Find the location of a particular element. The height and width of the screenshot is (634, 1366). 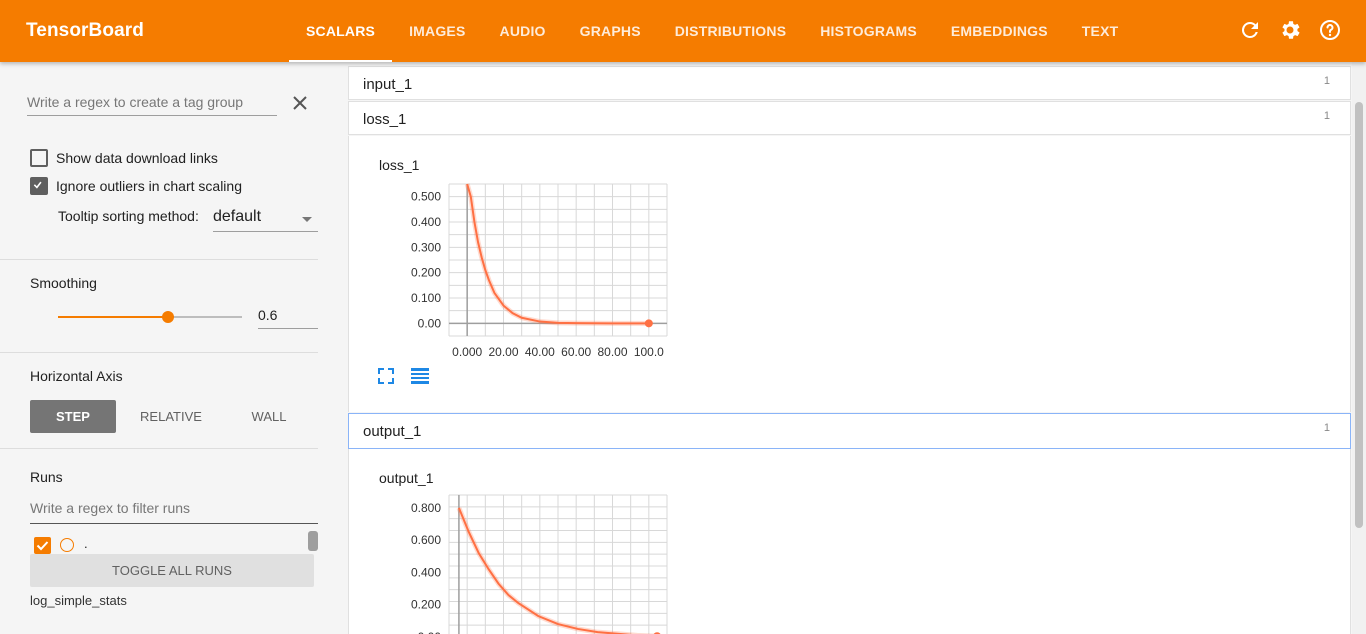

tag-group-regex-input: Write a regex to create a tag group is located at coordinates (152, 104).